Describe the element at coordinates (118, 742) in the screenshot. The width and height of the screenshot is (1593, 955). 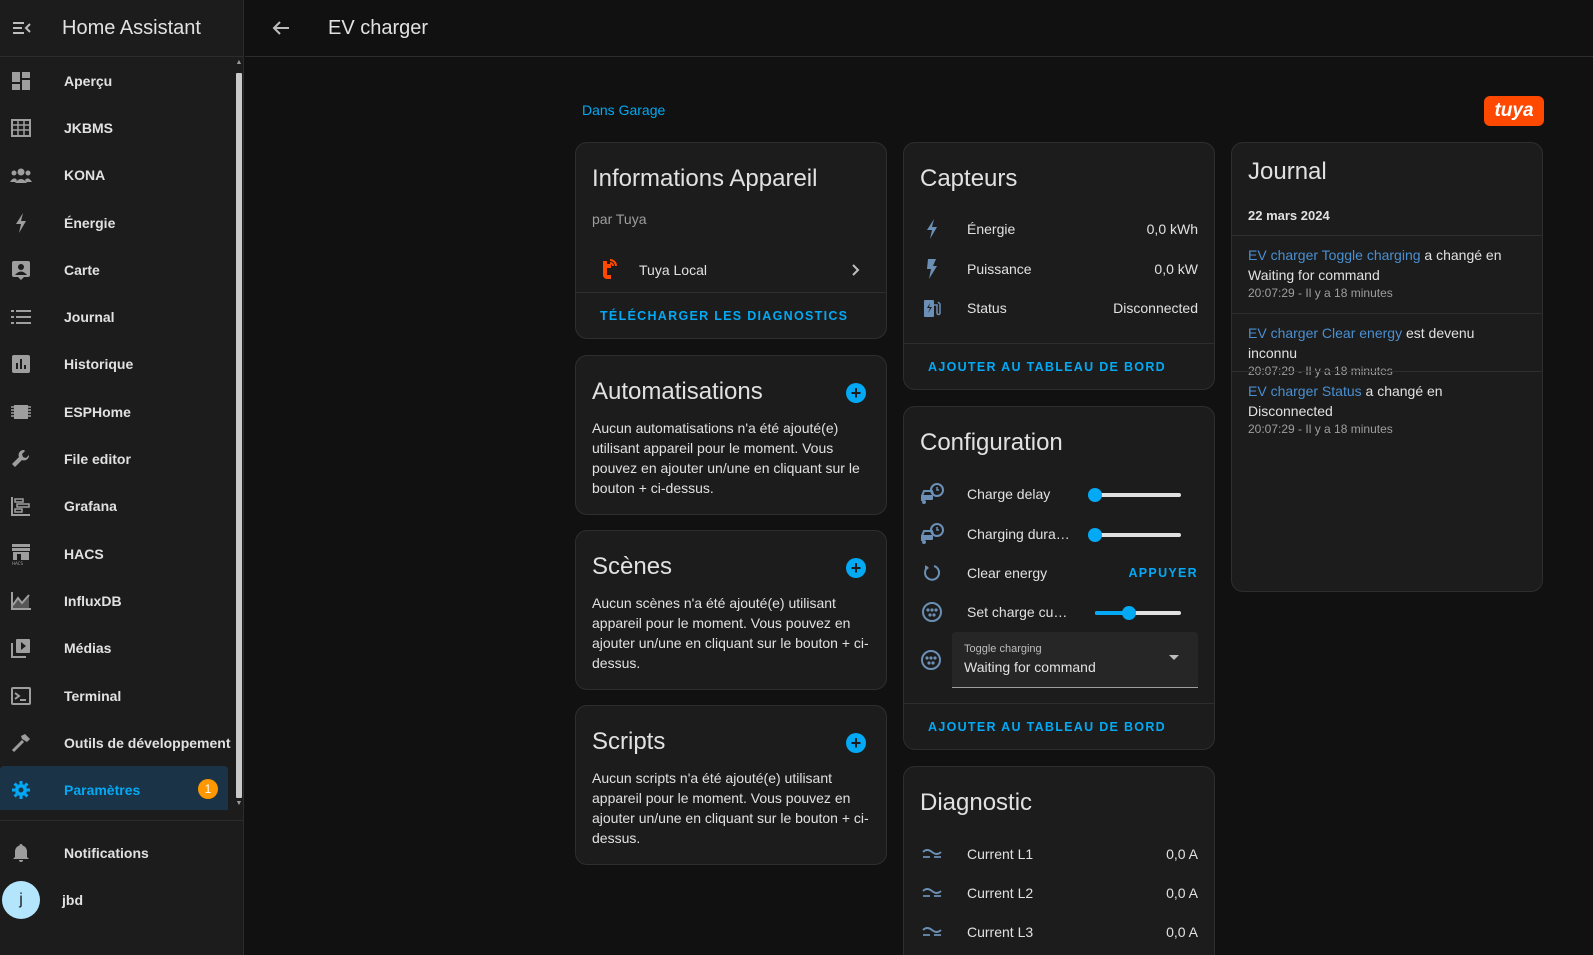
I see `sidebar-item-outils-developpement: Outils de développement` at that location.